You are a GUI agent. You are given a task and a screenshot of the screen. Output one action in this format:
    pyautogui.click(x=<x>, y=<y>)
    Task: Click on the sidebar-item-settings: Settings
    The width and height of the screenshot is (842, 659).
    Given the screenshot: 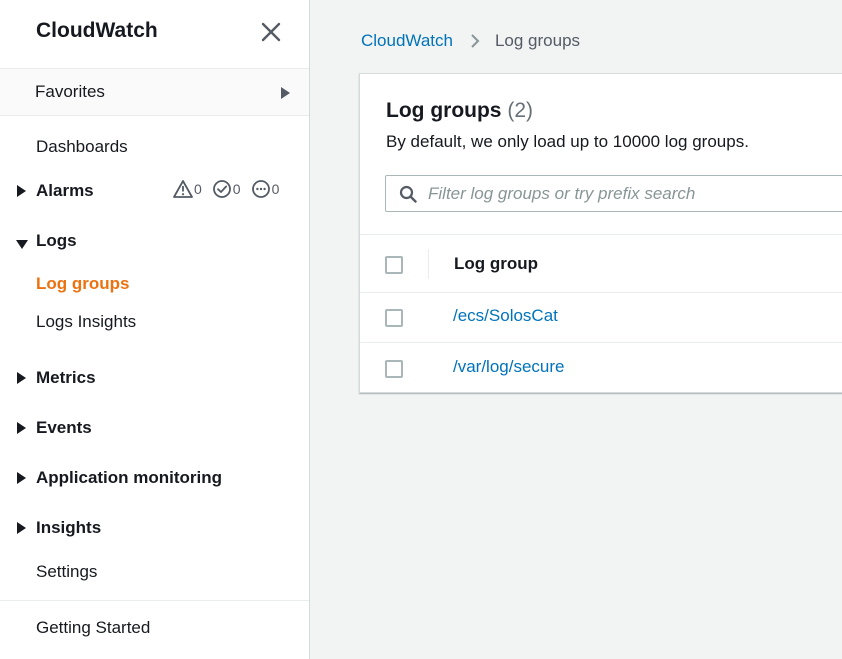 What is the action you would take?
    pyautogui.click(x=66, y=572)
    